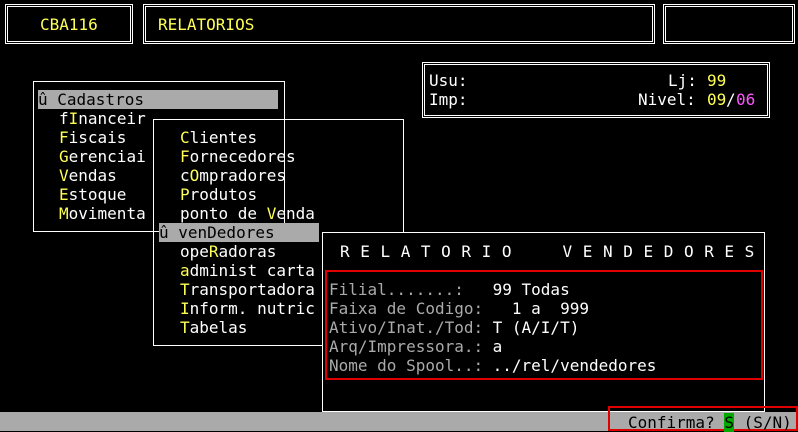  Describe the element at coordinates (448, 99) in the screenshot. I see `imp-label: Imp:` at that location.